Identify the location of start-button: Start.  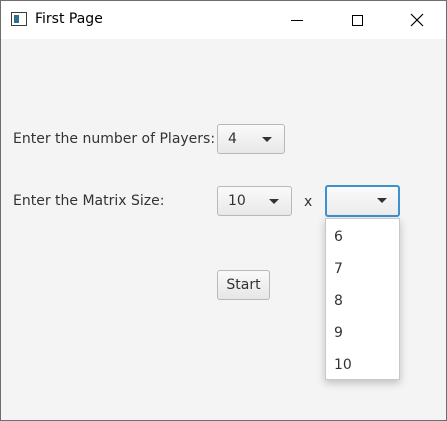
(243, 285).